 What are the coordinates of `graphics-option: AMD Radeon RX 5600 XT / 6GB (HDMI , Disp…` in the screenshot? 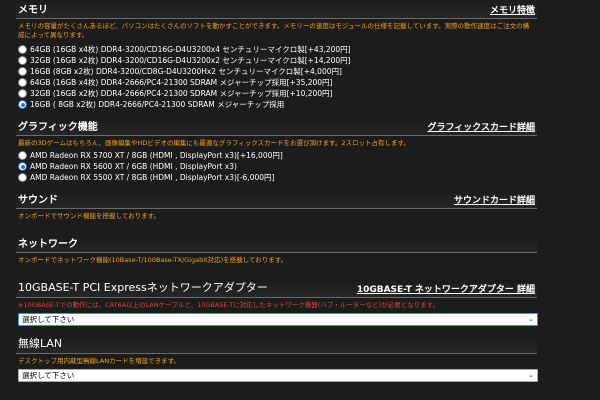 It's located at (276, 166).